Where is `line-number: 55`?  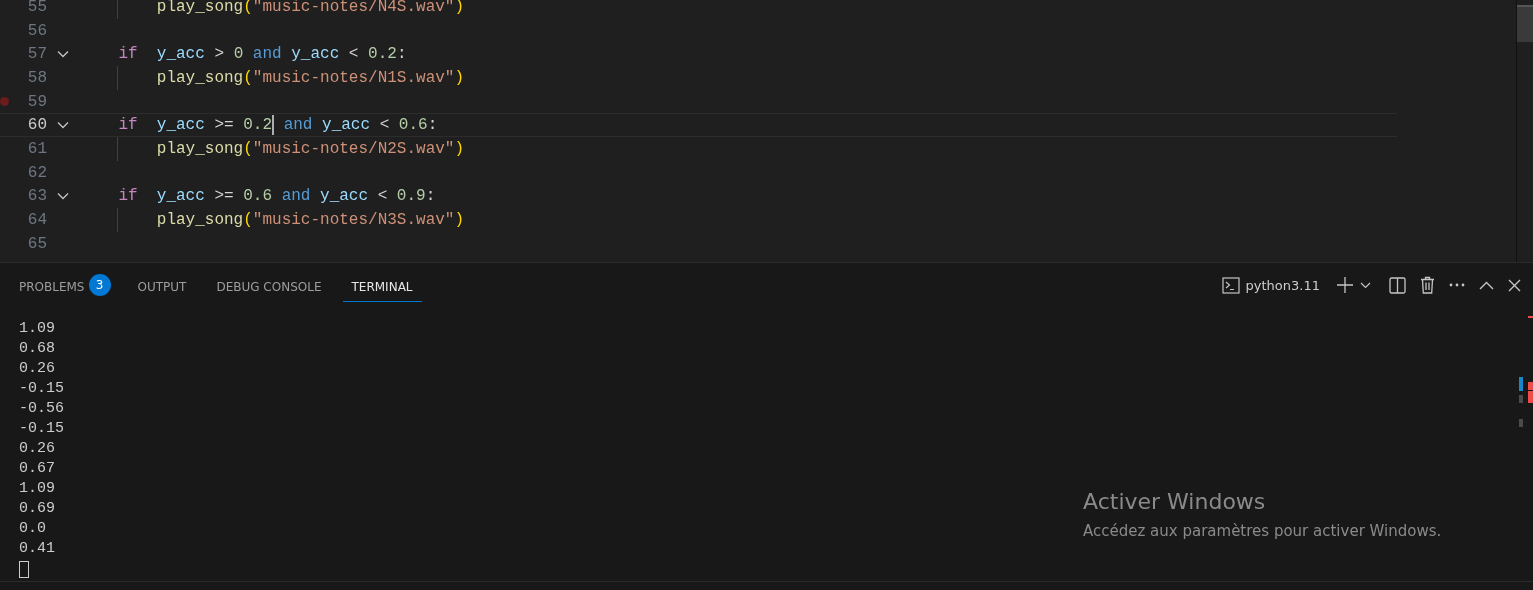
line-number: 55 is located at coordinates (36, 8).